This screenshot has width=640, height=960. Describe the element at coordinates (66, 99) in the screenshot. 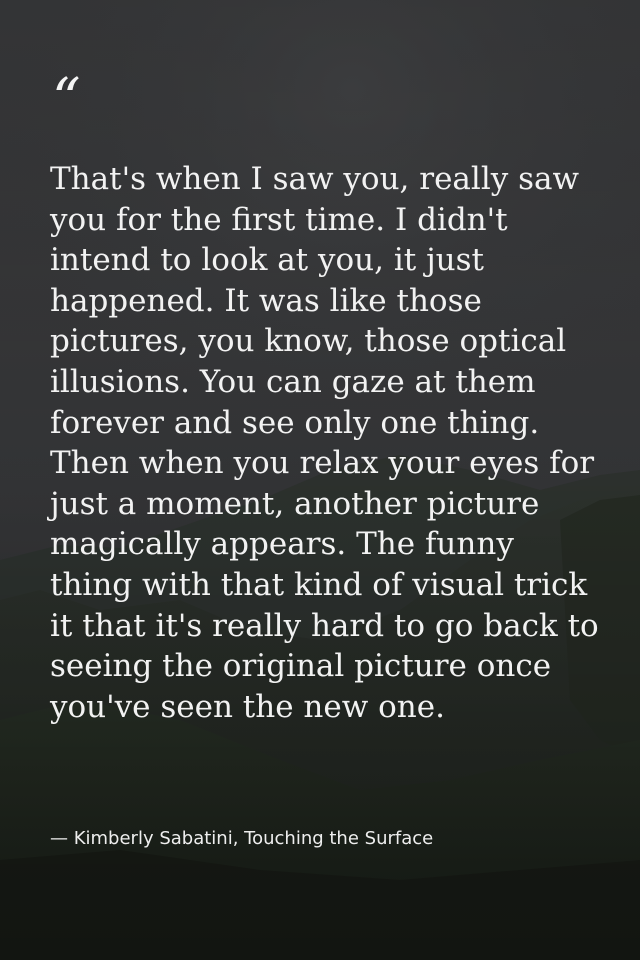

I see `quote-mark-icon: “` at that location.